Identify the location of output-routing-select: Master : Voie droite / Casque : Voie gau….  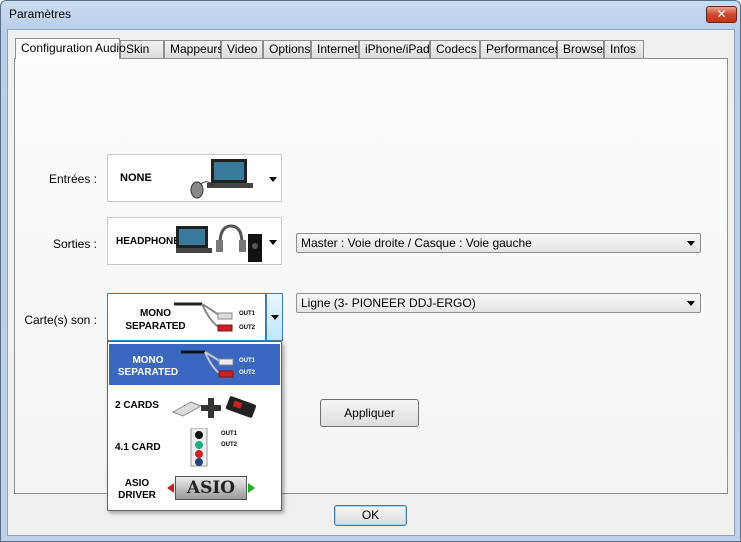
(498, 243).